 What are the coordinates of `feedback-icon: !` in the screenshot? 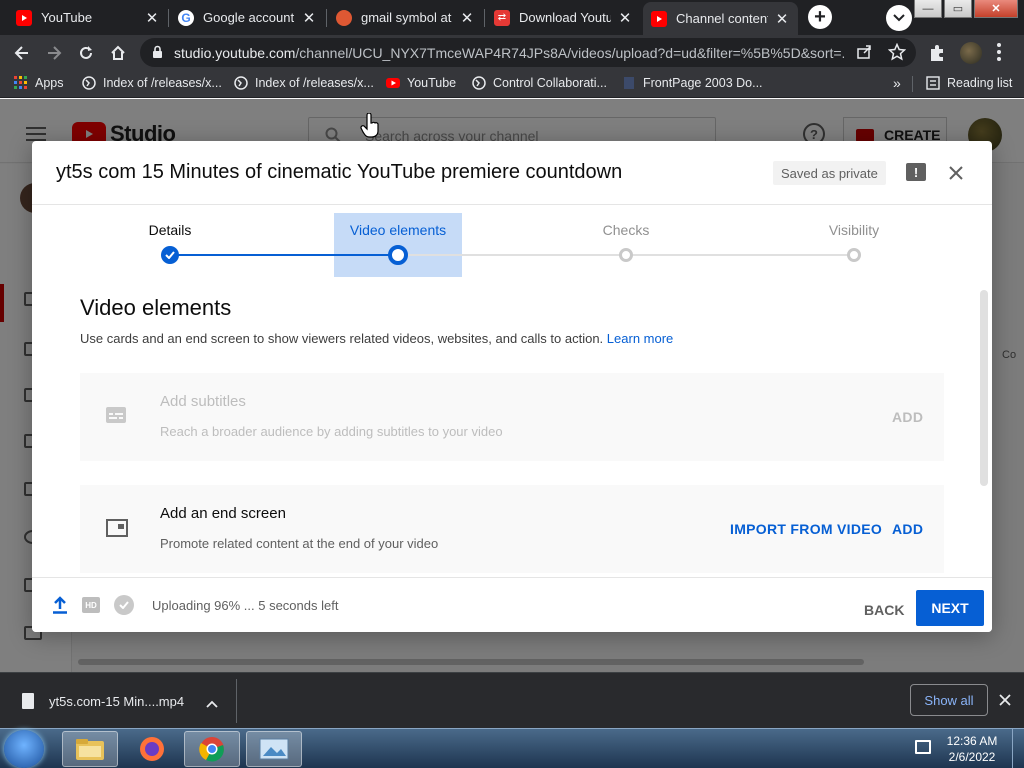 It's located at (916, 172).